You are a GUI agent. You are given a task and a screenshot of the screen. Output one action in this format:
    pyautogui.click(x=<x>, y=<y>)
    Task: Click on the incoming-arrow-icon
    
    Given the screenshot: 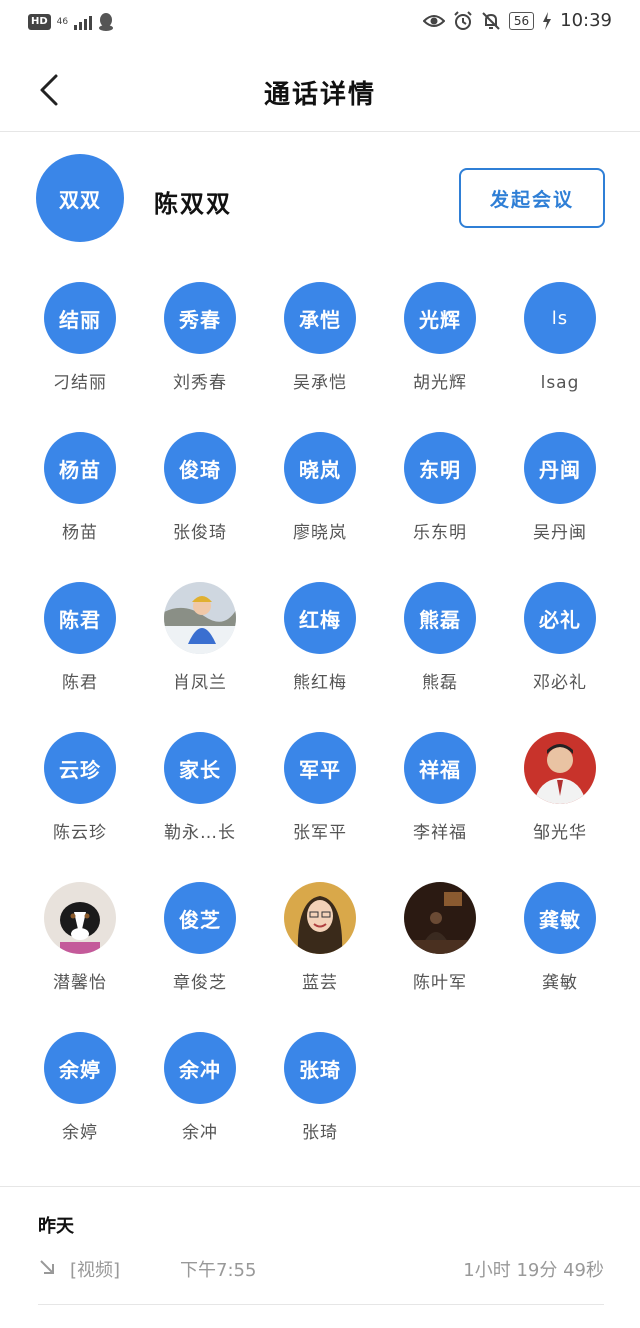 What is the action you would take?
    pyautogui.click(x=47, y=1267)
    